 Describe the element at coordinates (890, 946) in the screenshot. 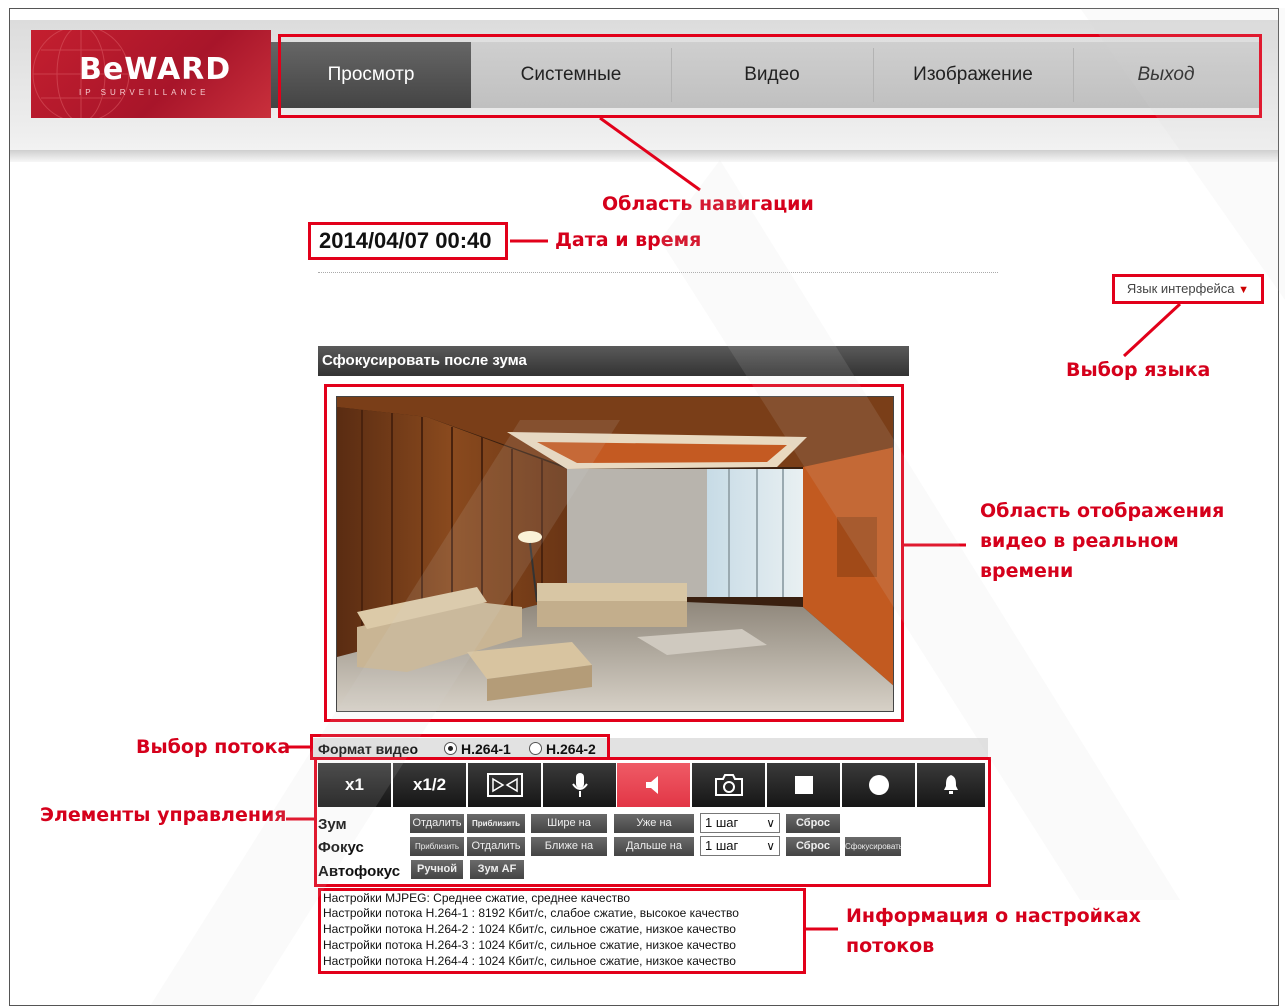

I see `annotation-stream-info: потоков` at that location.